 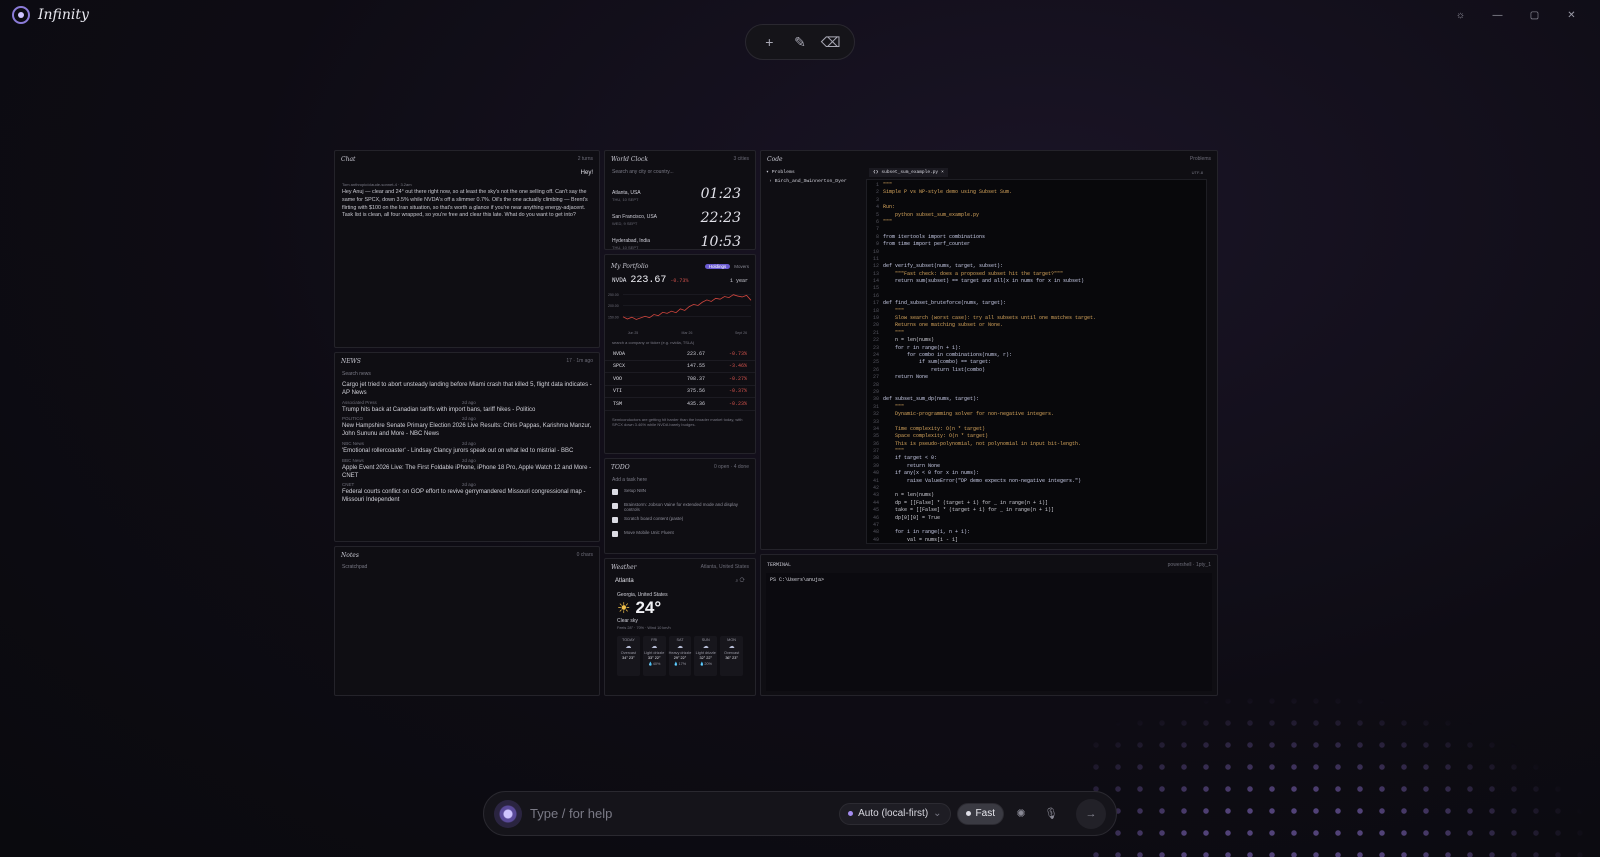 I want to click on code-line: 21 """, so click(x=1036, y=333).